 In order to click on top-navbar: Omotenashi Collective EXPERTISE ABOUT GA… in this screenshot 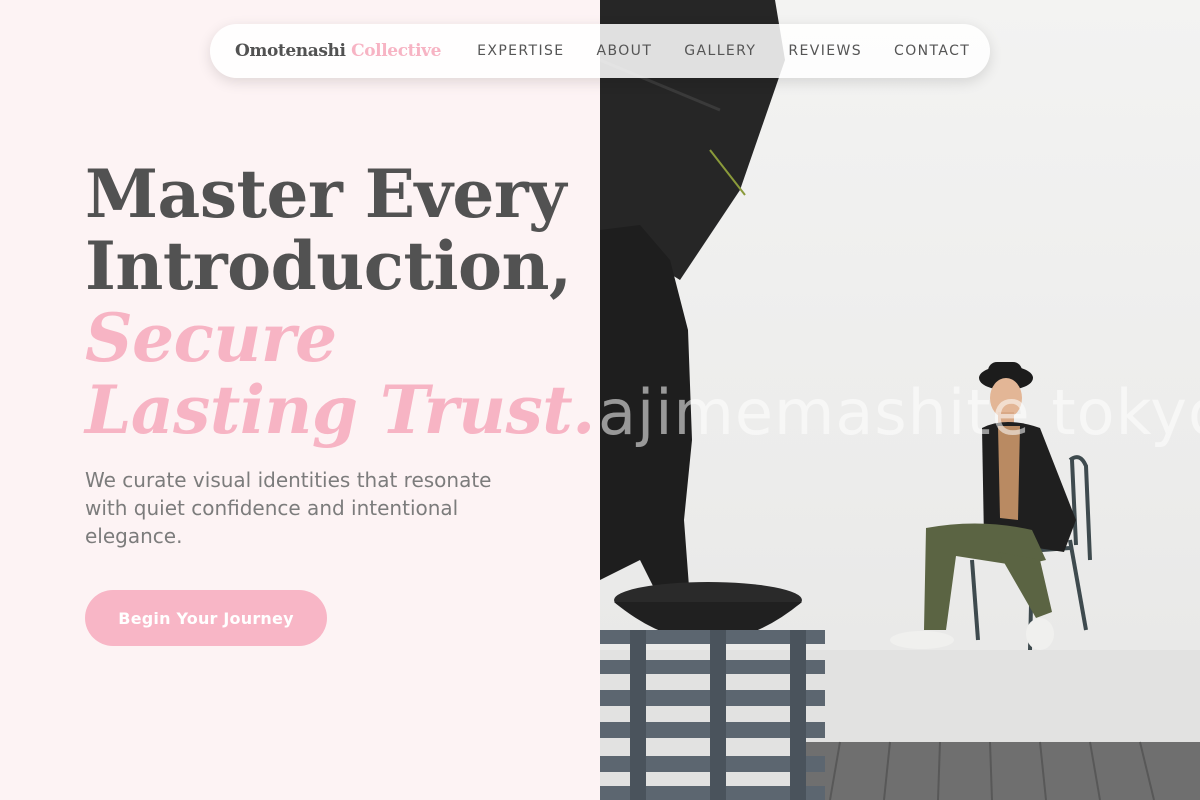, I will do `click(600, 51)`.